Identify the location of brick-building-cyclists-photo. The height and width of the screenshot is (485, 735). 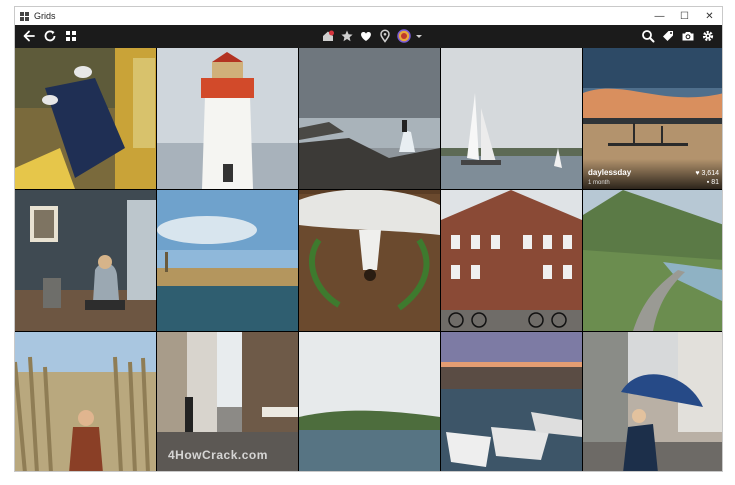
(511, 260).